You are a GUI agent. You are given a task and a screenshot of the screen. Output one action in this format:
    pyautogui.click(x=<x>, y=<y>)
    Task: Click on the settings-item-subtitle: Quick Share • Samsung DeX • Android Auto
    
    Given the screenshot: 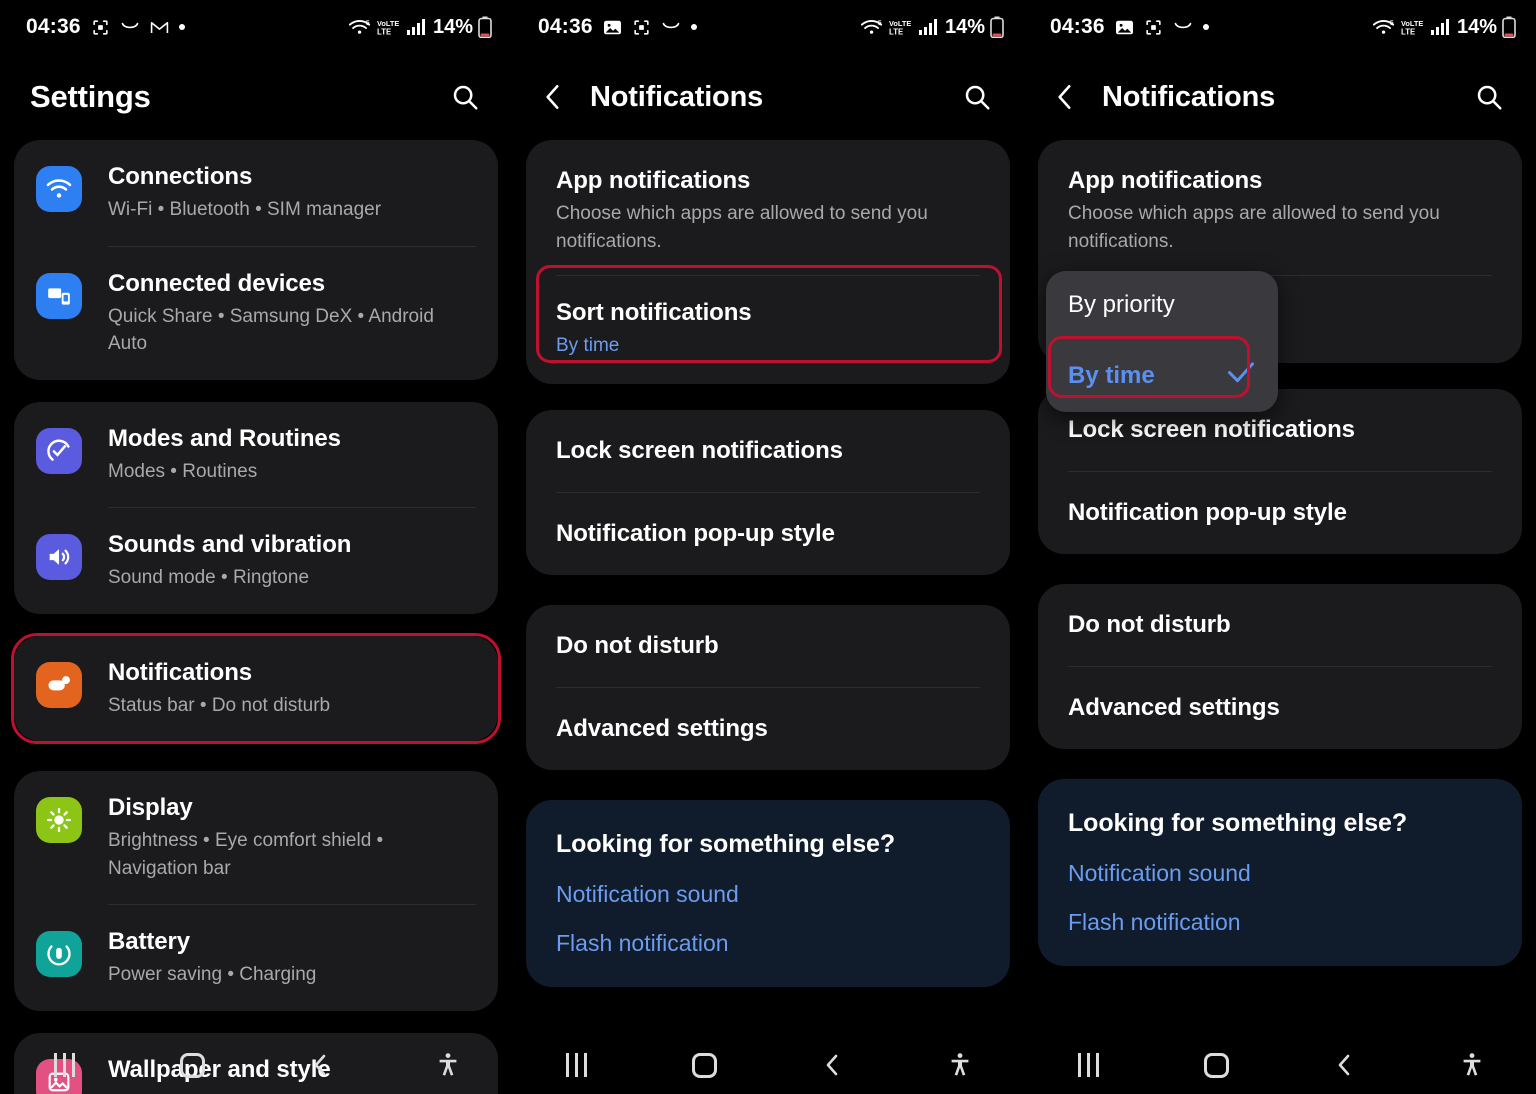 What is the action you would take?
    pyautogui.click(x=271, y=330)
    